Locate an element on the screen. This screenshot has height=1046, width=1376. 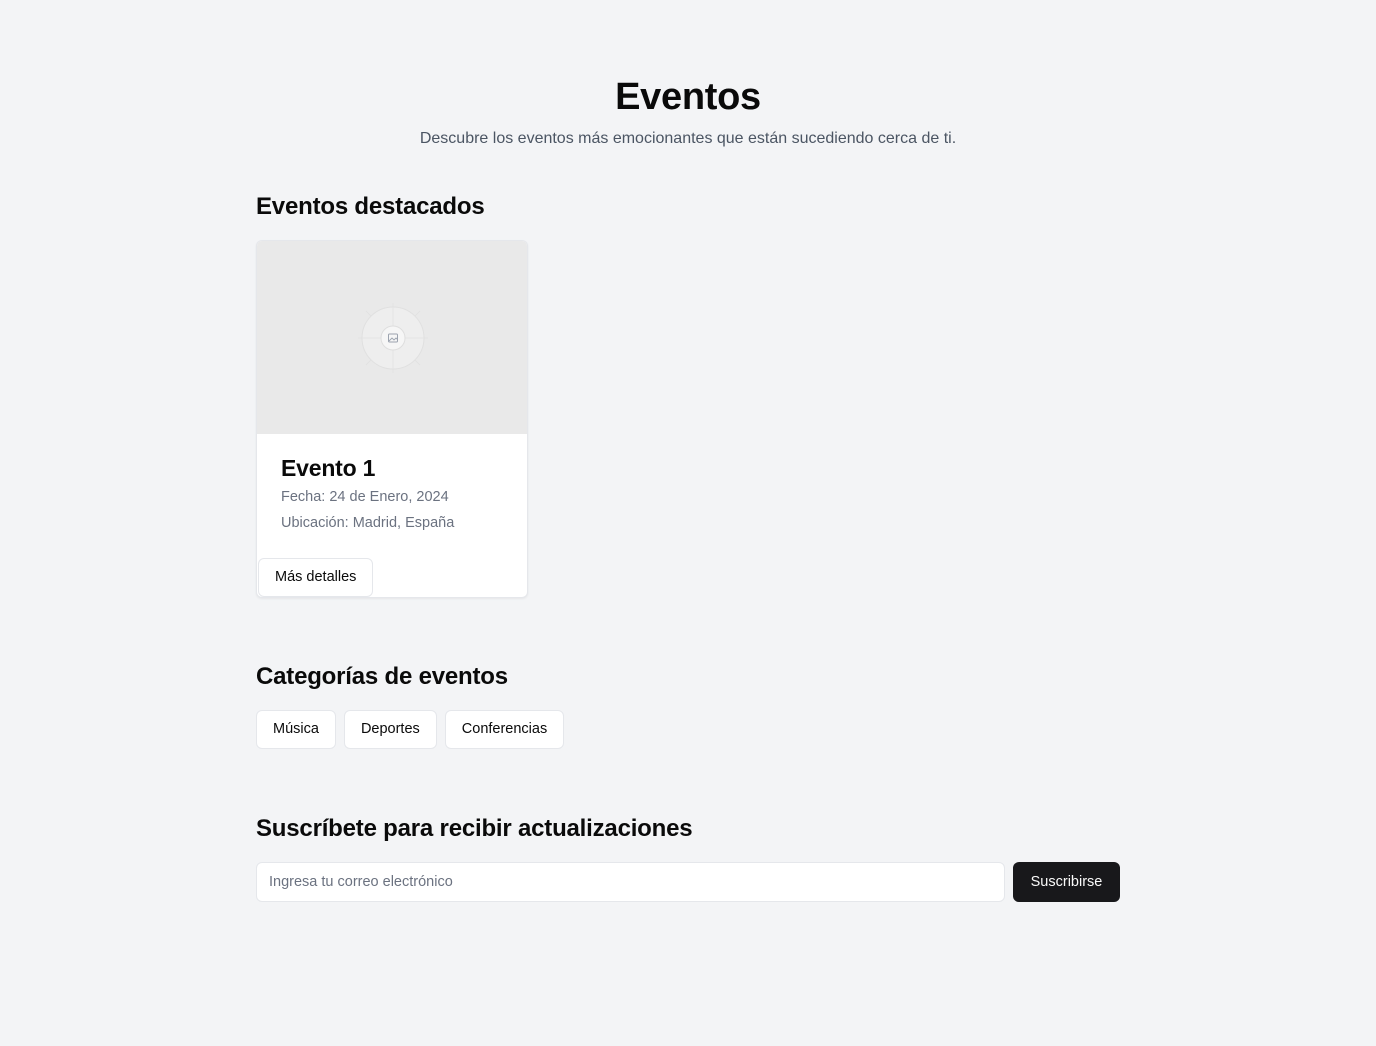
category-list: Música Deportes Conferencias is located at coordinates (410, 729).